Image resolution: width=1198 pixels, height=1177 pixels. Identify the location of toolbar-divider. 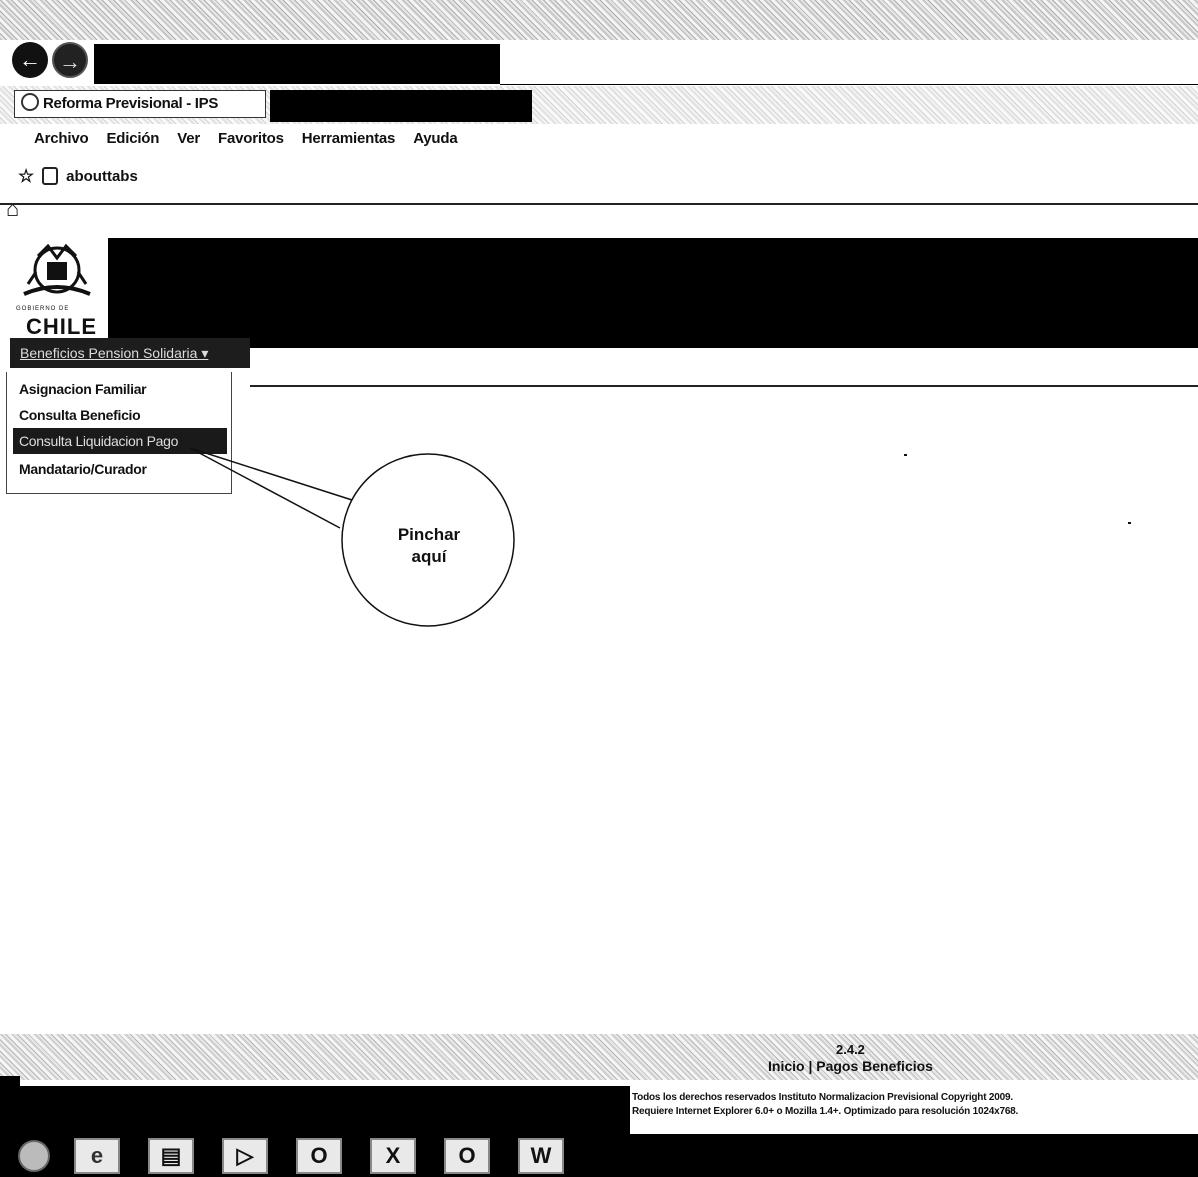
(599, 204).